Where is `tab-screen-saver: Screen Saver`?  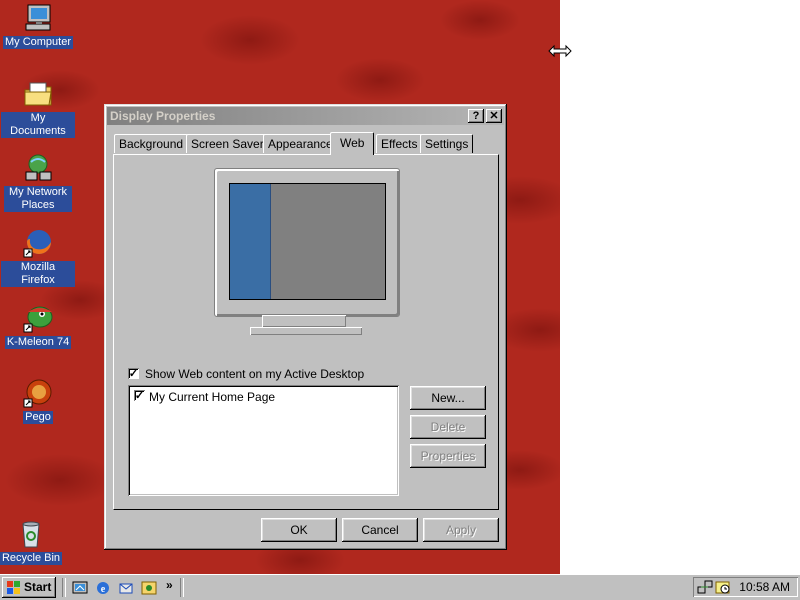
tab-screen-saver: Screen Saver is located at coordinates (227, 143).